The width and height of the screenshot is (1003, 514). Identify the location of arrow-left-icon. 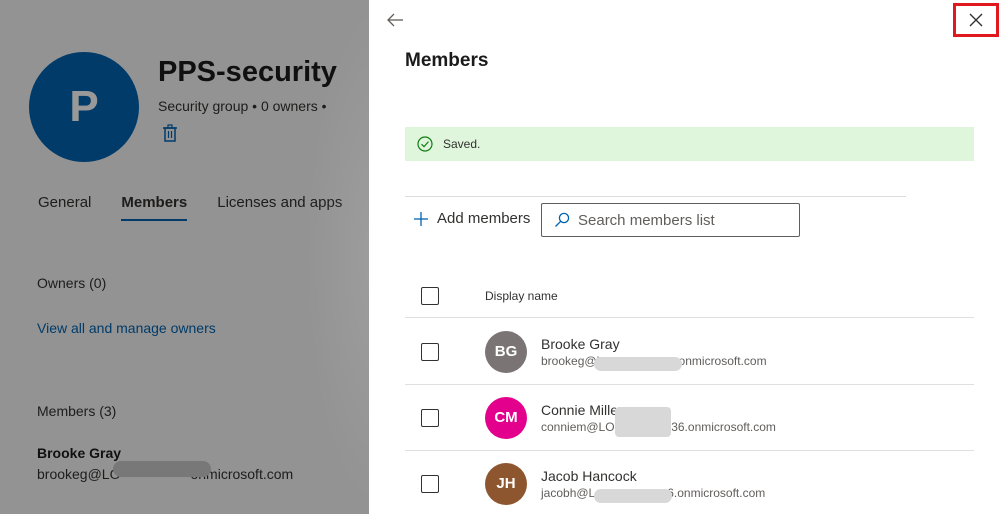
(395, 20).